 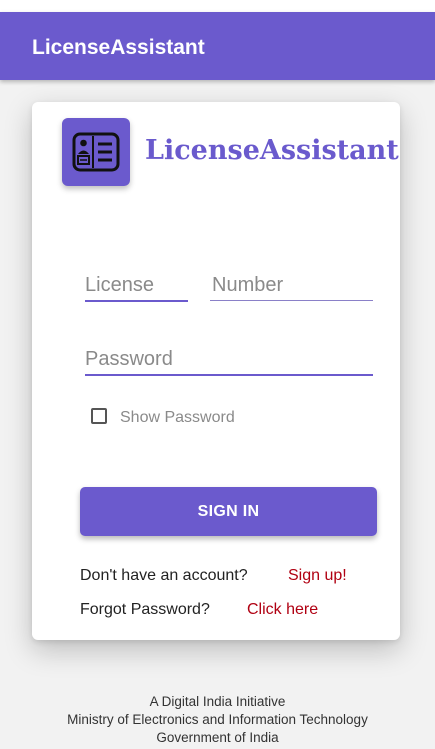 What do you see at coordinates (228, 511) in the screenshot?
I see `sign-in-button: SIGN IN` at bounding box center [228, 511].